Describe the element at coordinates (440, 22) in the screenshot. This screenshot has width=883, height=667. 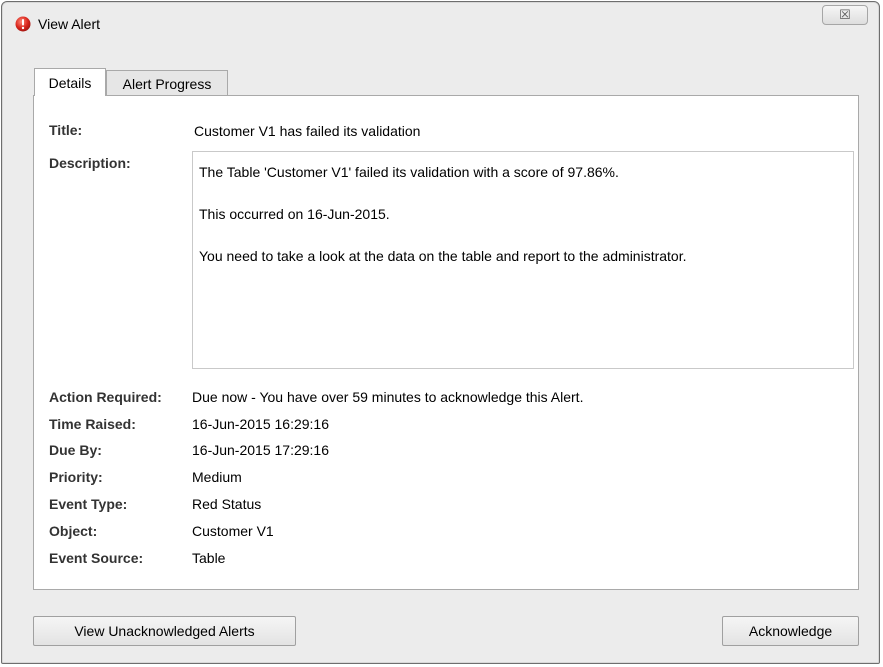
I see `title-bar: View Alert ☒` at that location.